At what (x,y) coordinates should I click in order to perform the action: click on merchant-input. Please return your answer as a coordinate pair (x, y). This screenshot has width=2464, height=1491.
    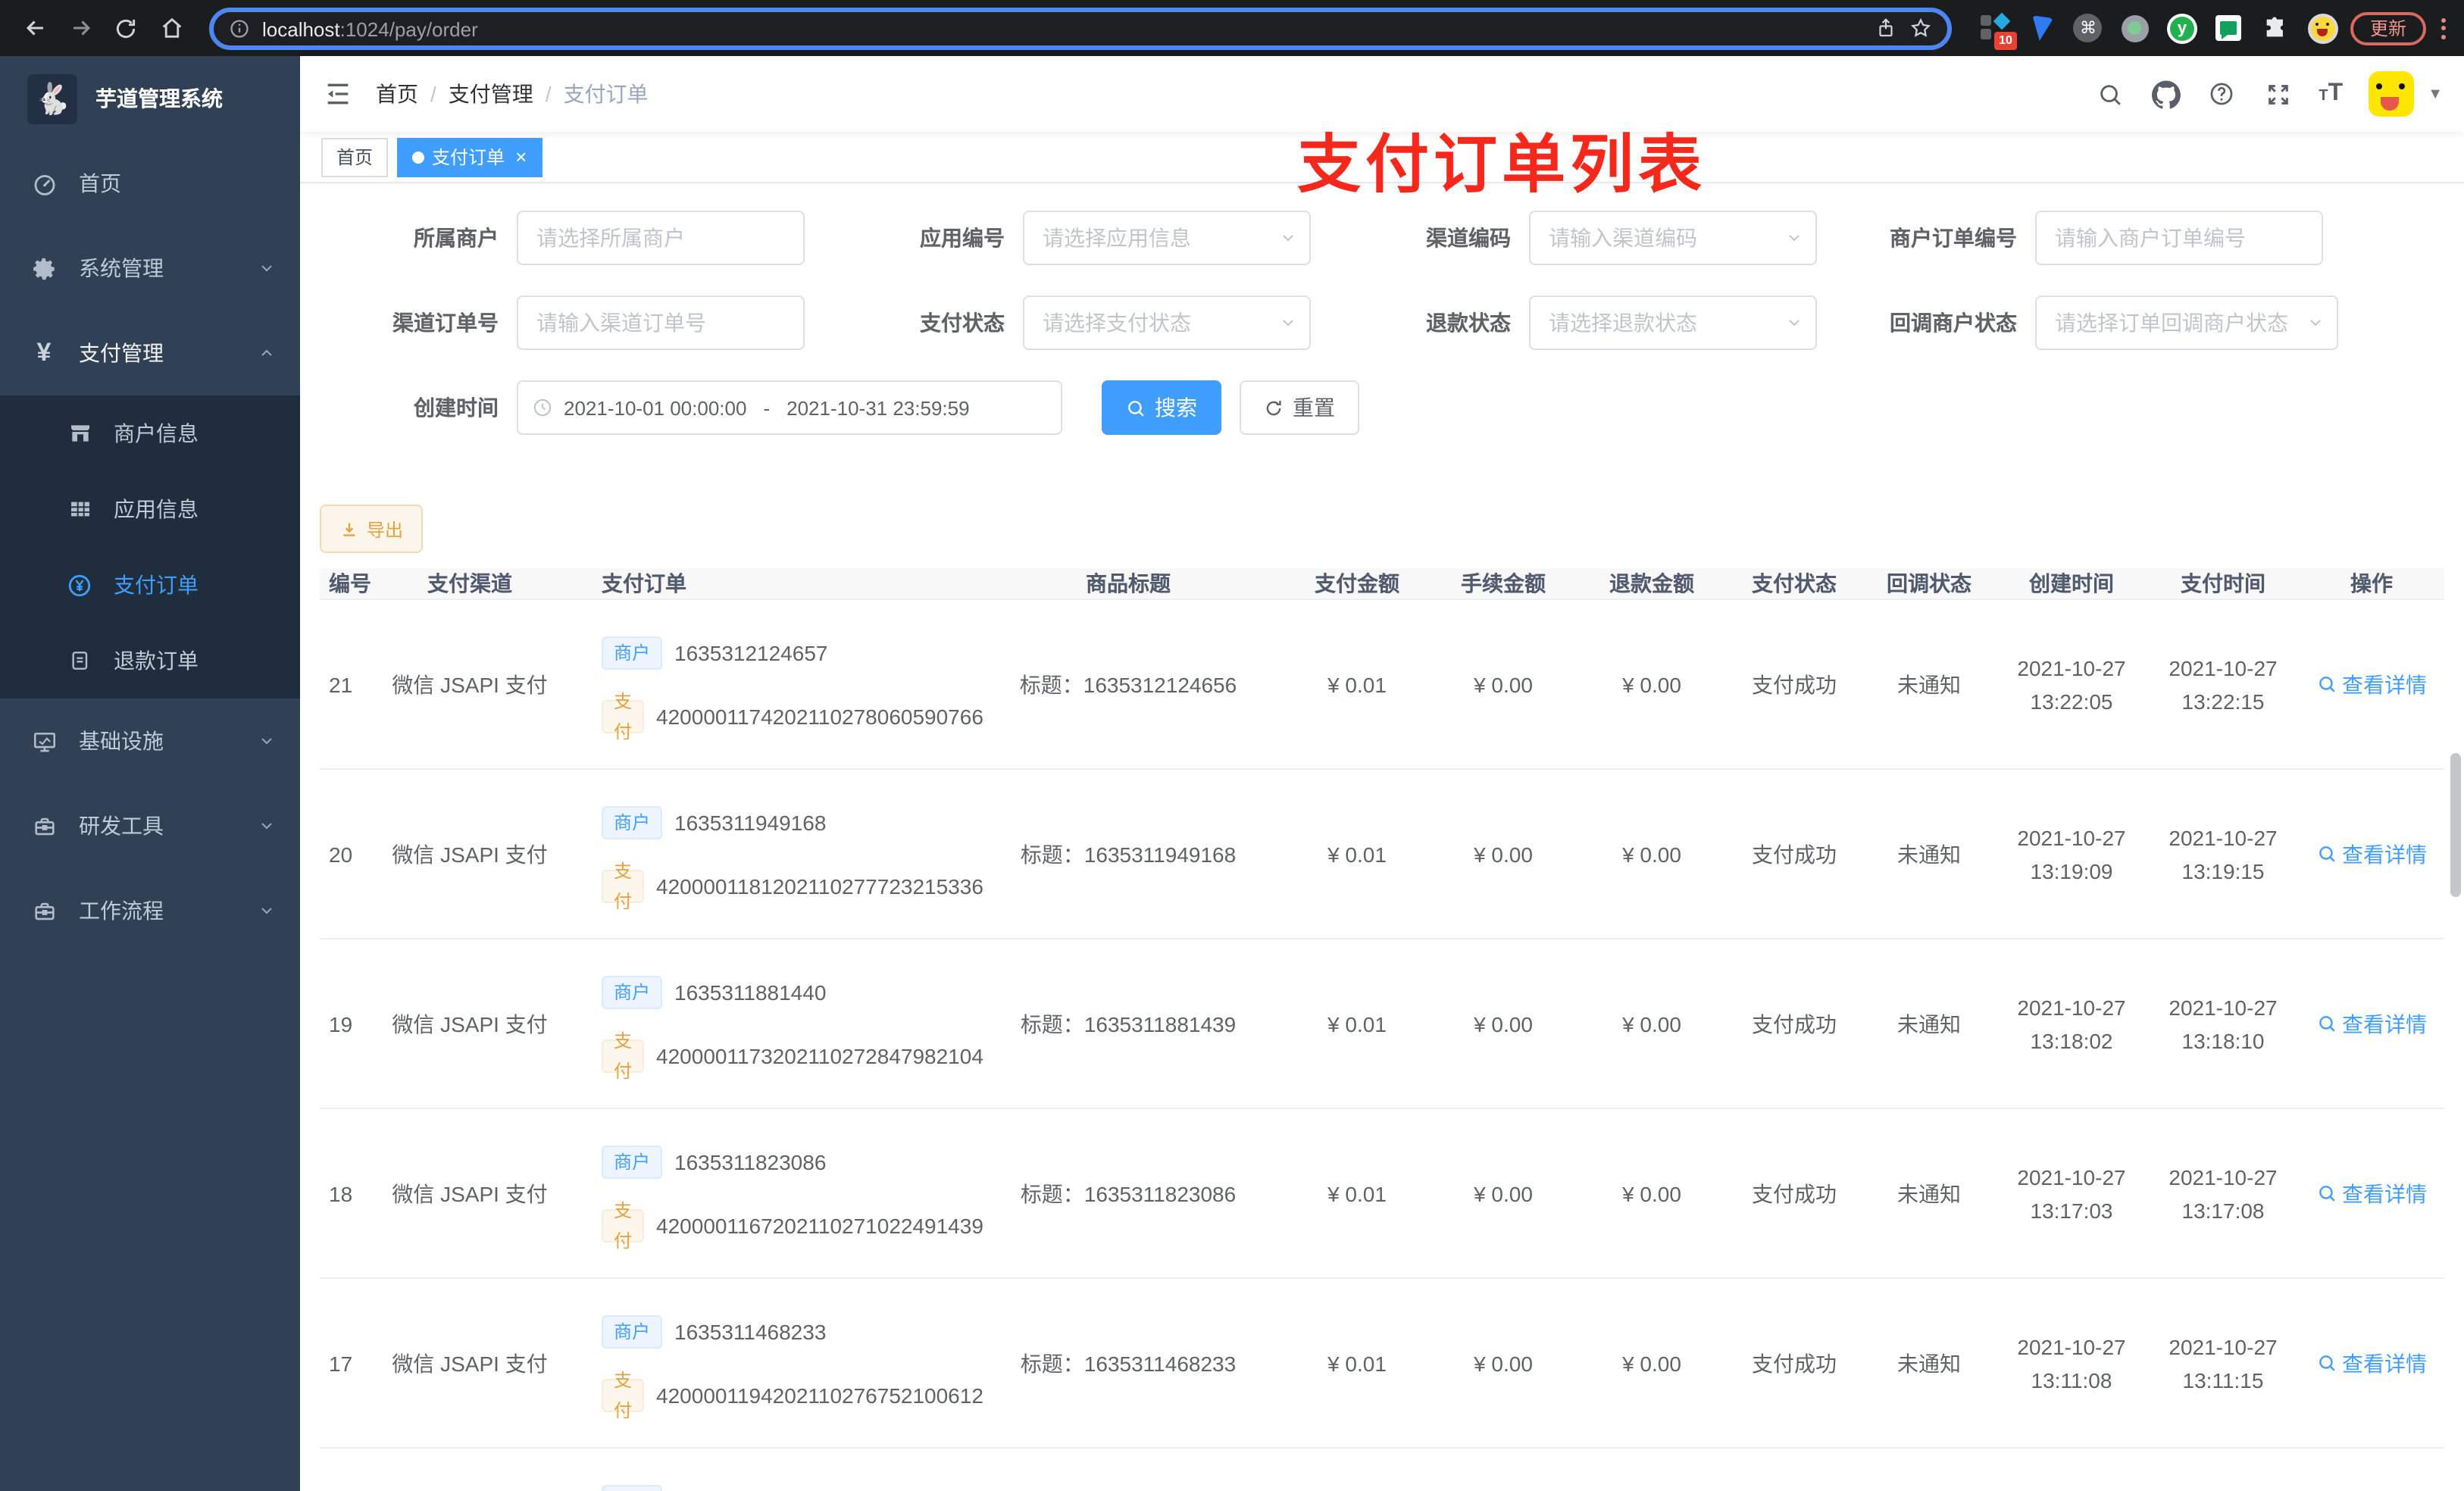
    Looking at the image, I should click on (661, 238).